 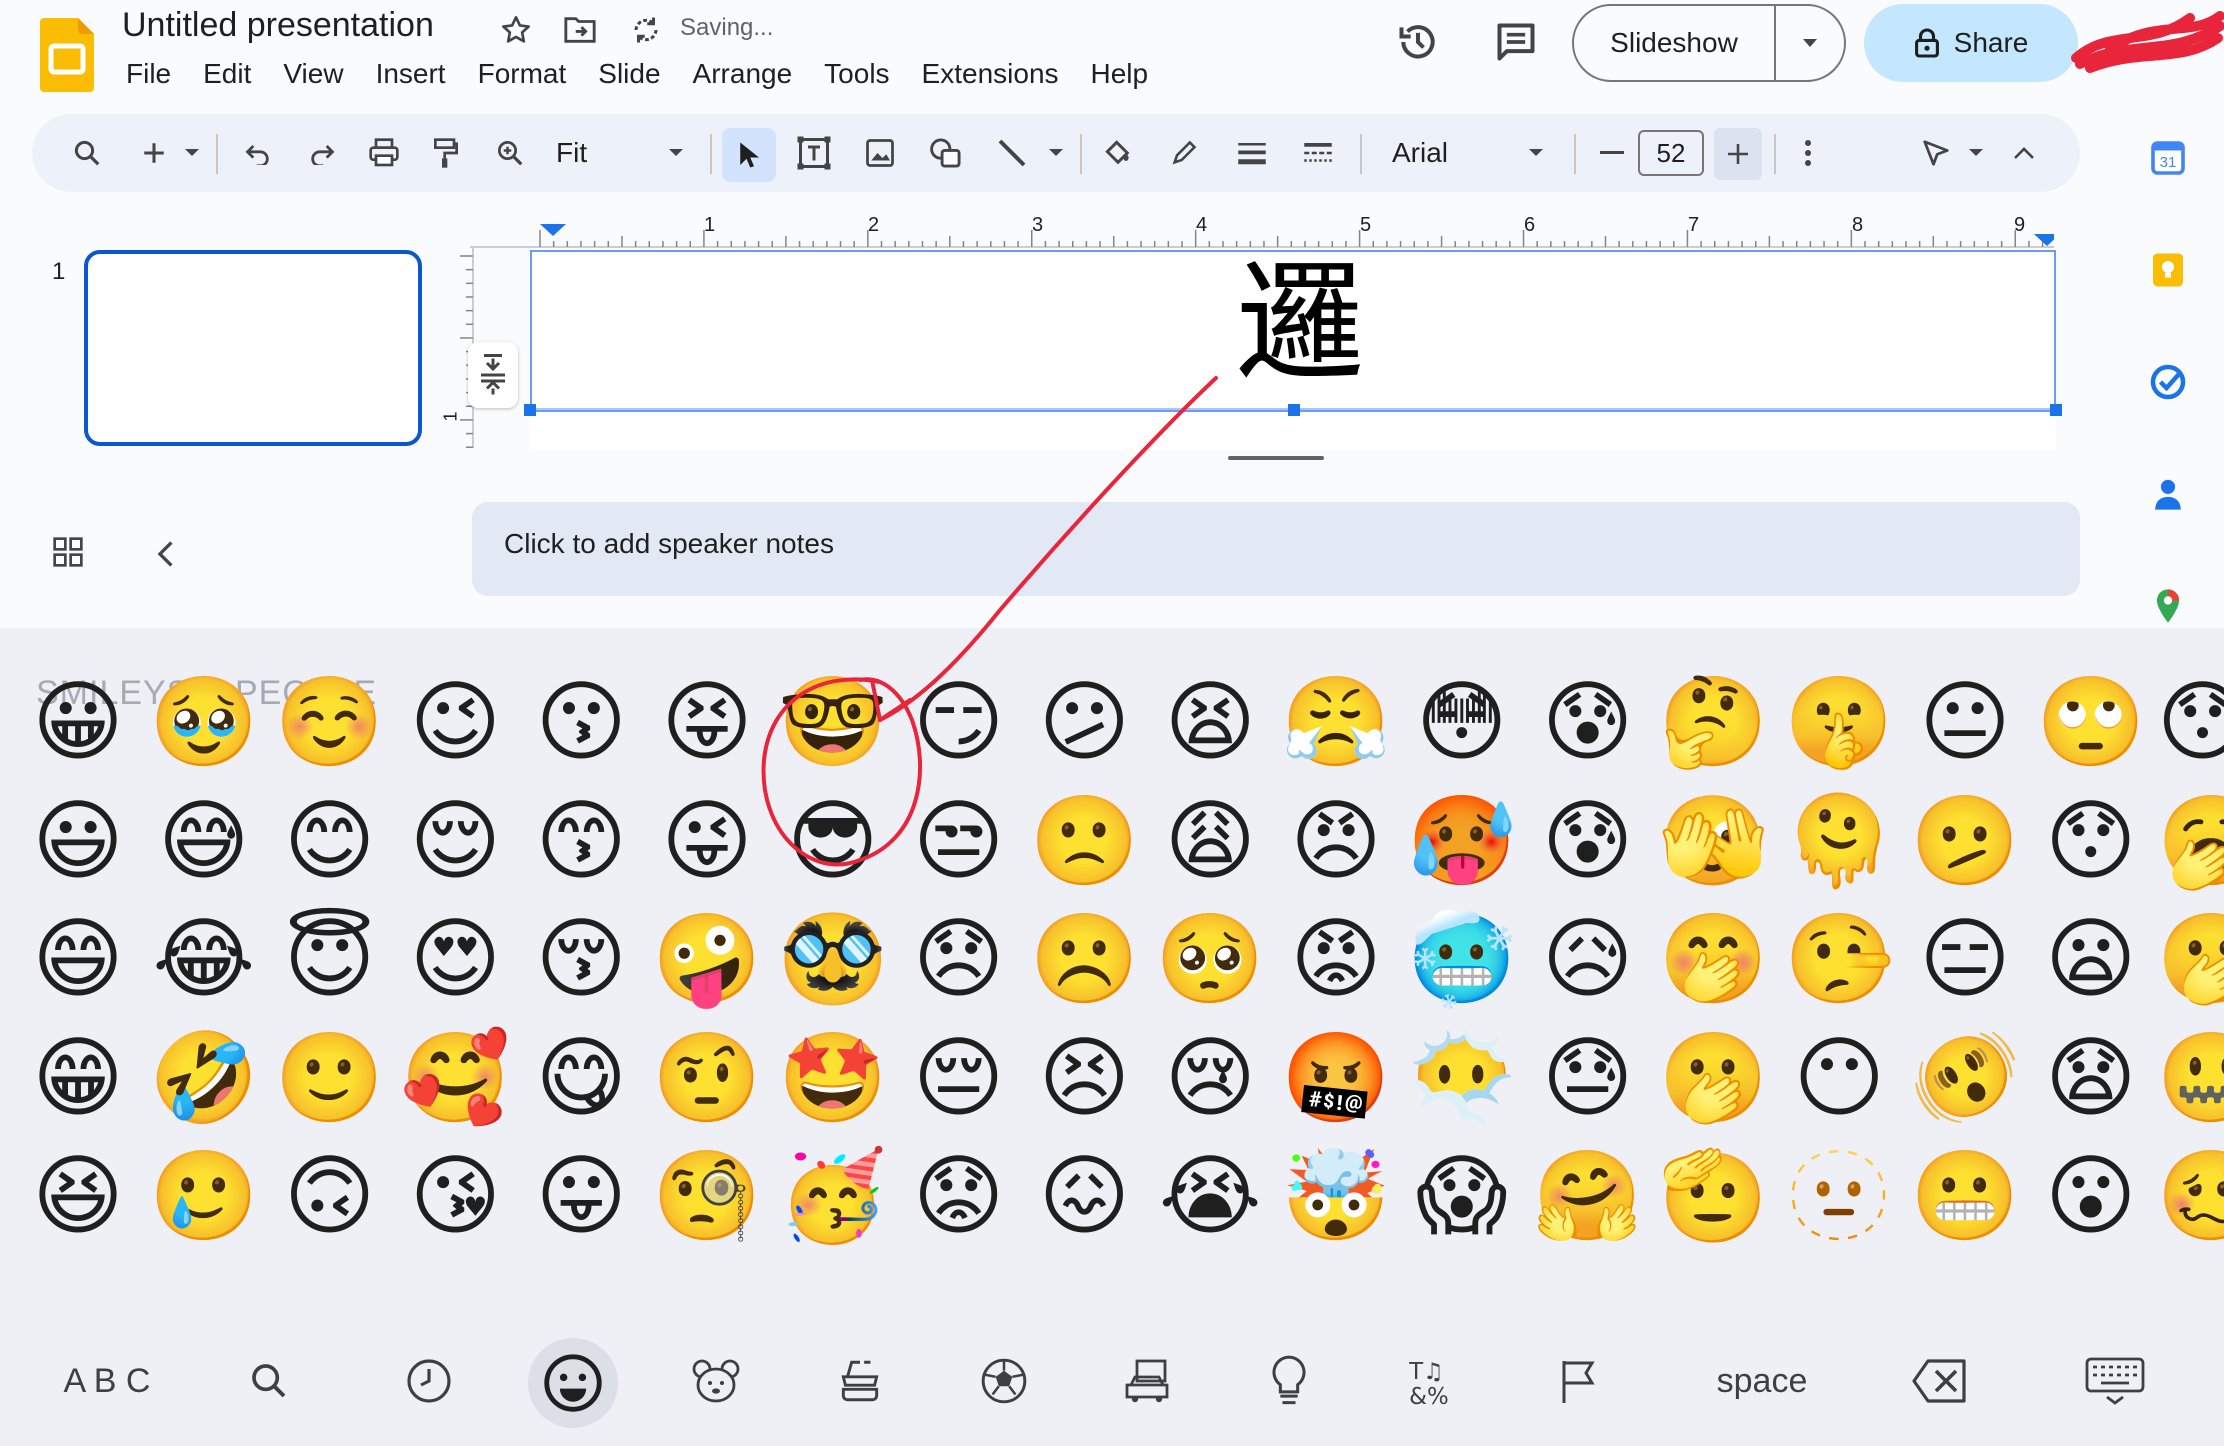 I want to click on emoji-key: 😩, so click(x=1210, y=841).